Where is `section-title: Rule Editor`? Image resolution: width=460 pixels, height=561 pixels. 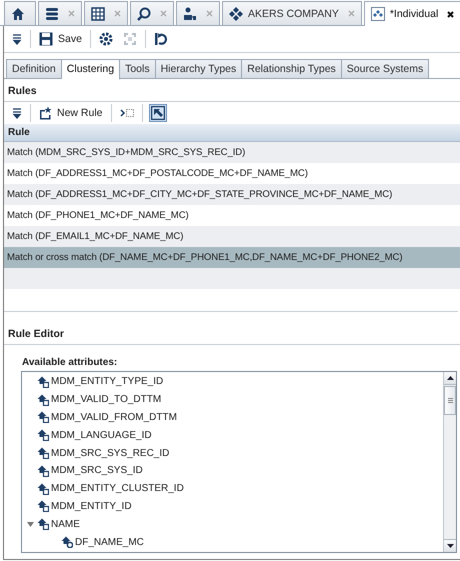 section-title: Rule Editor is located at coordinates (36, 334).